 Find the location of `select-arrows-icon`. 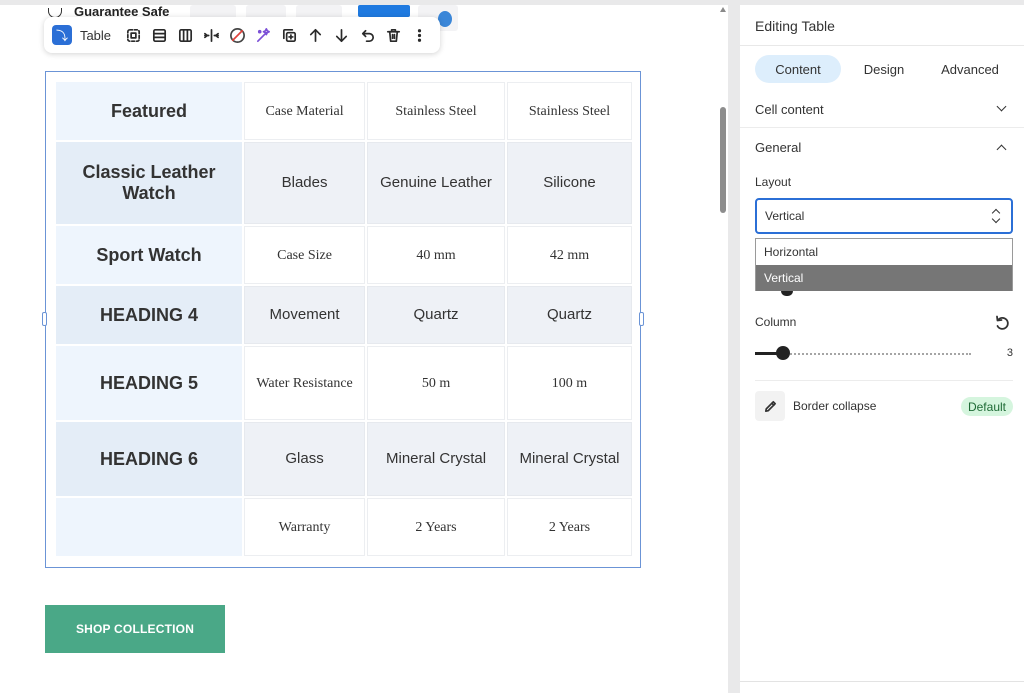

select-arrows-icon is located at coordinates (996, 216).